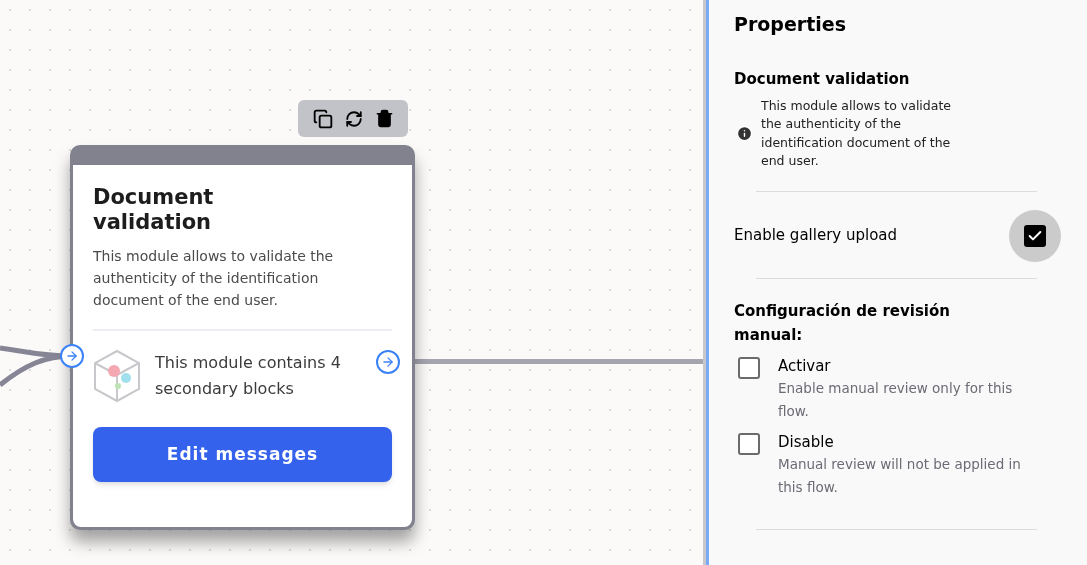 Image resolution: width=1087 pixels, height=565 pixels. Describe the element at coordinates (72, 356) in the screenshot. I see `connector-port-icon` at that location.